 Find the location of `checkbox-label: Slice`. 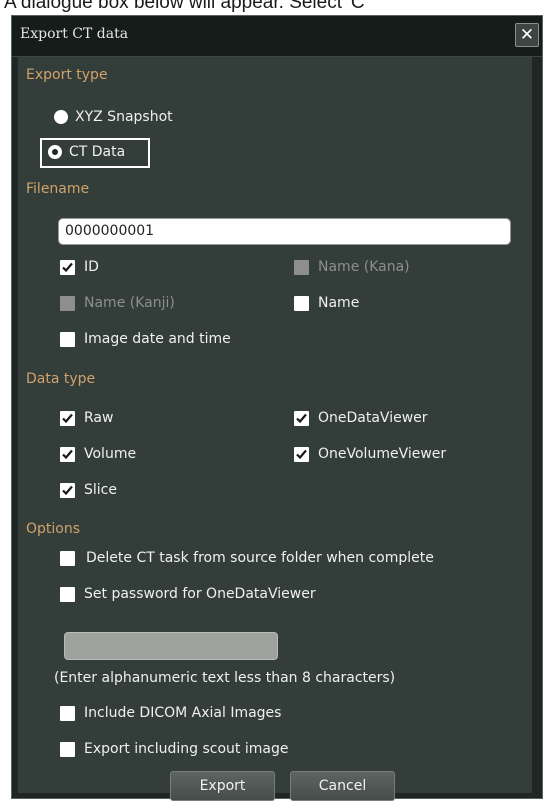

checkbox-label: Slice is located at coordinates (100, 490).